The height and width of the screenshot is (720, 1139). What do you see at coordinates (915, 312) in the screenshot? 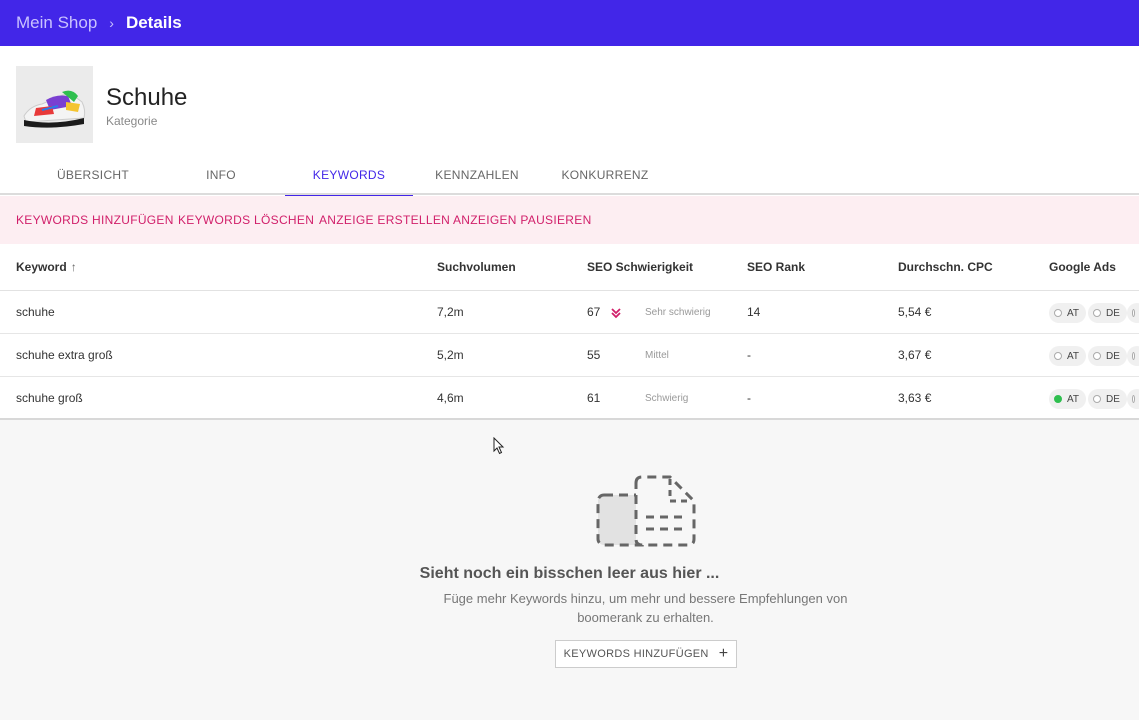
I see `cpc-cell: 5,54 €` at bounding box center [915, 312].